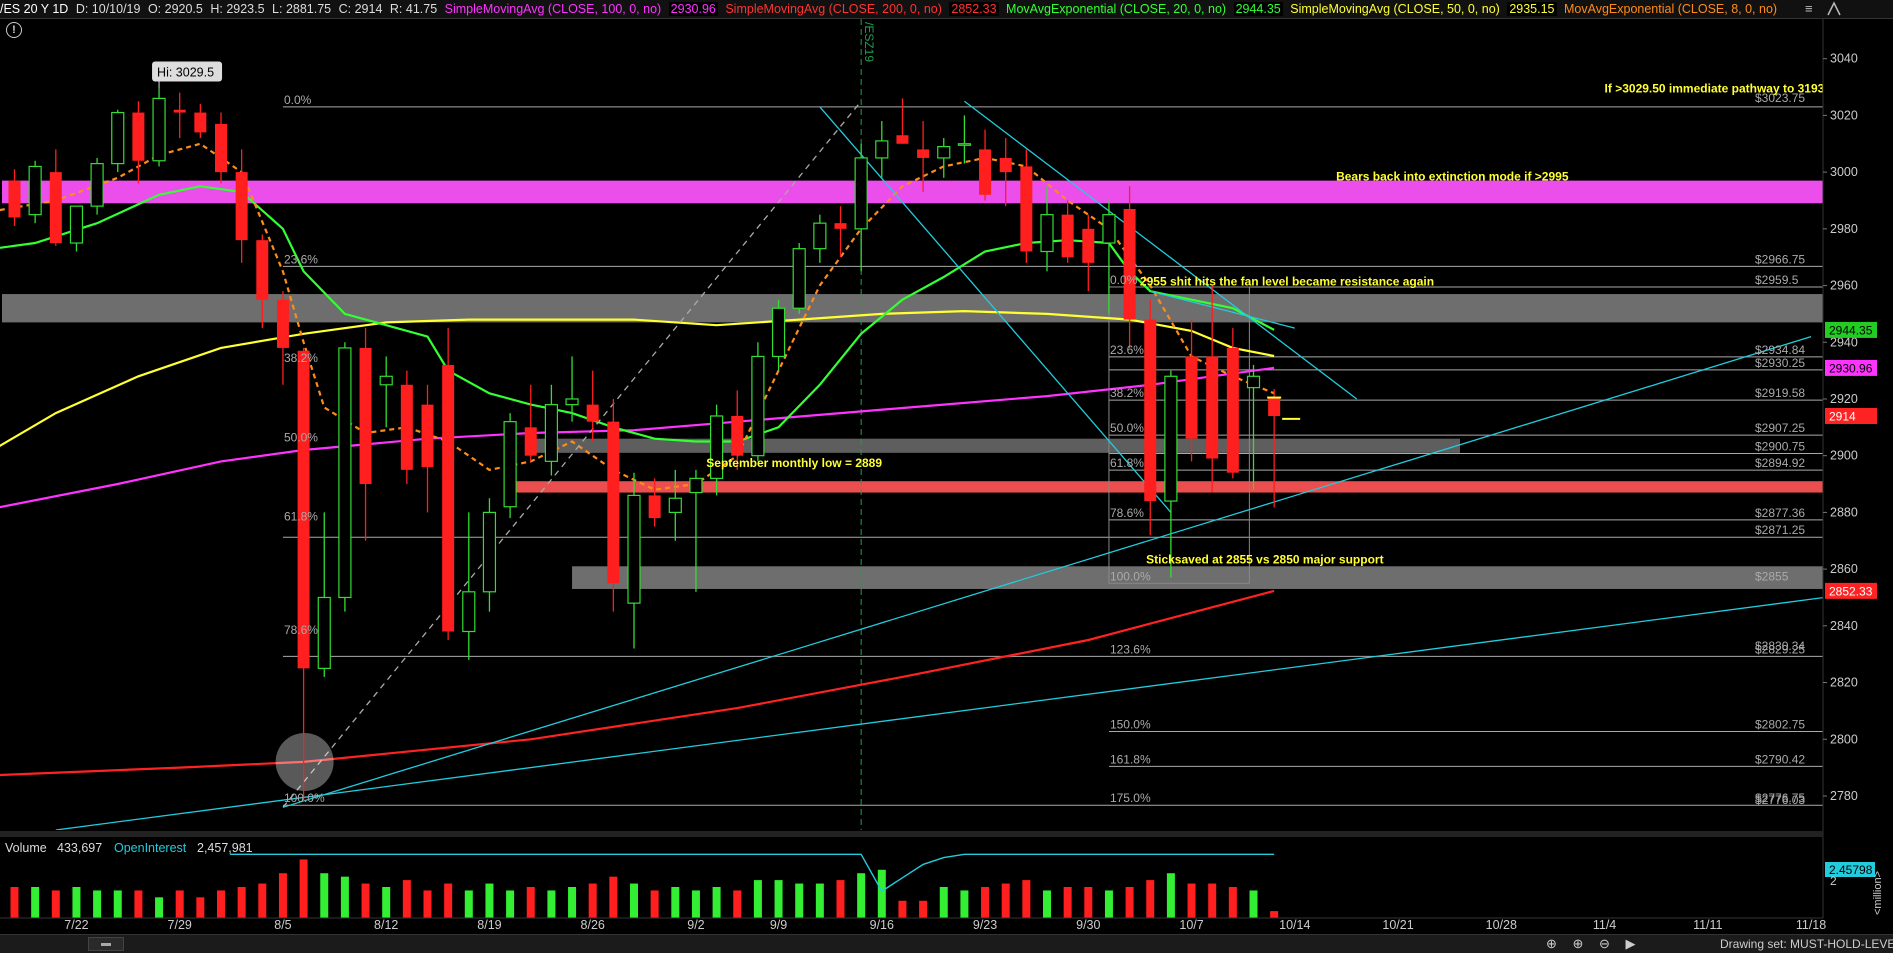 The image size is (1893, 953). Describe the element at coordinates (298, 100) in the screenshot. I see `fib-percent-label: 0.0%` at that location.